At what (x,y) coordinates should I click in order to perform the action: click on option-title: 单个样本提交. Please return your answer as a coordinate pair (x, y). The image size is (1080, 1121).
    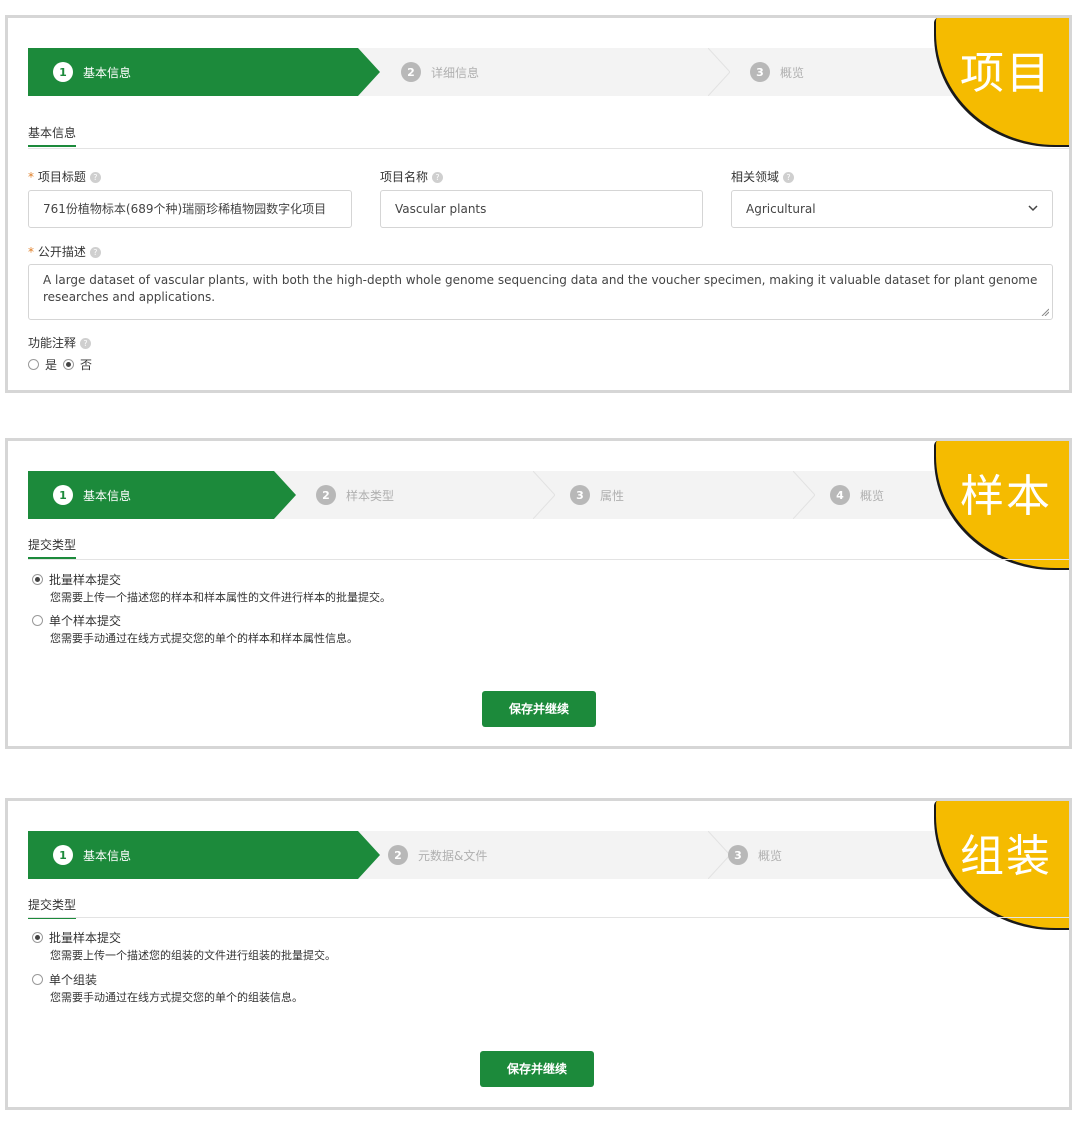
    Looking at the image, I should click on (85, 621).